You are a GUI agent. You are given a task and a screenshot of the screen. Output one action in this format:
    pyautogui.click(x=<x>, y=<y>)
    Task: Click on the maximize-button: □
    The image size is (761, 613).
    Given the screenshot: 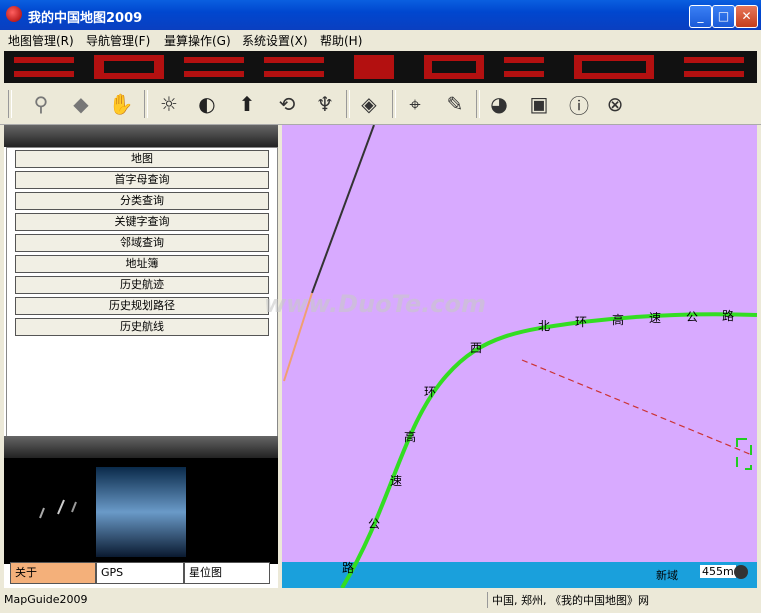 What is the action you would take?
    pyautogui.click(x=723, y=16)
    